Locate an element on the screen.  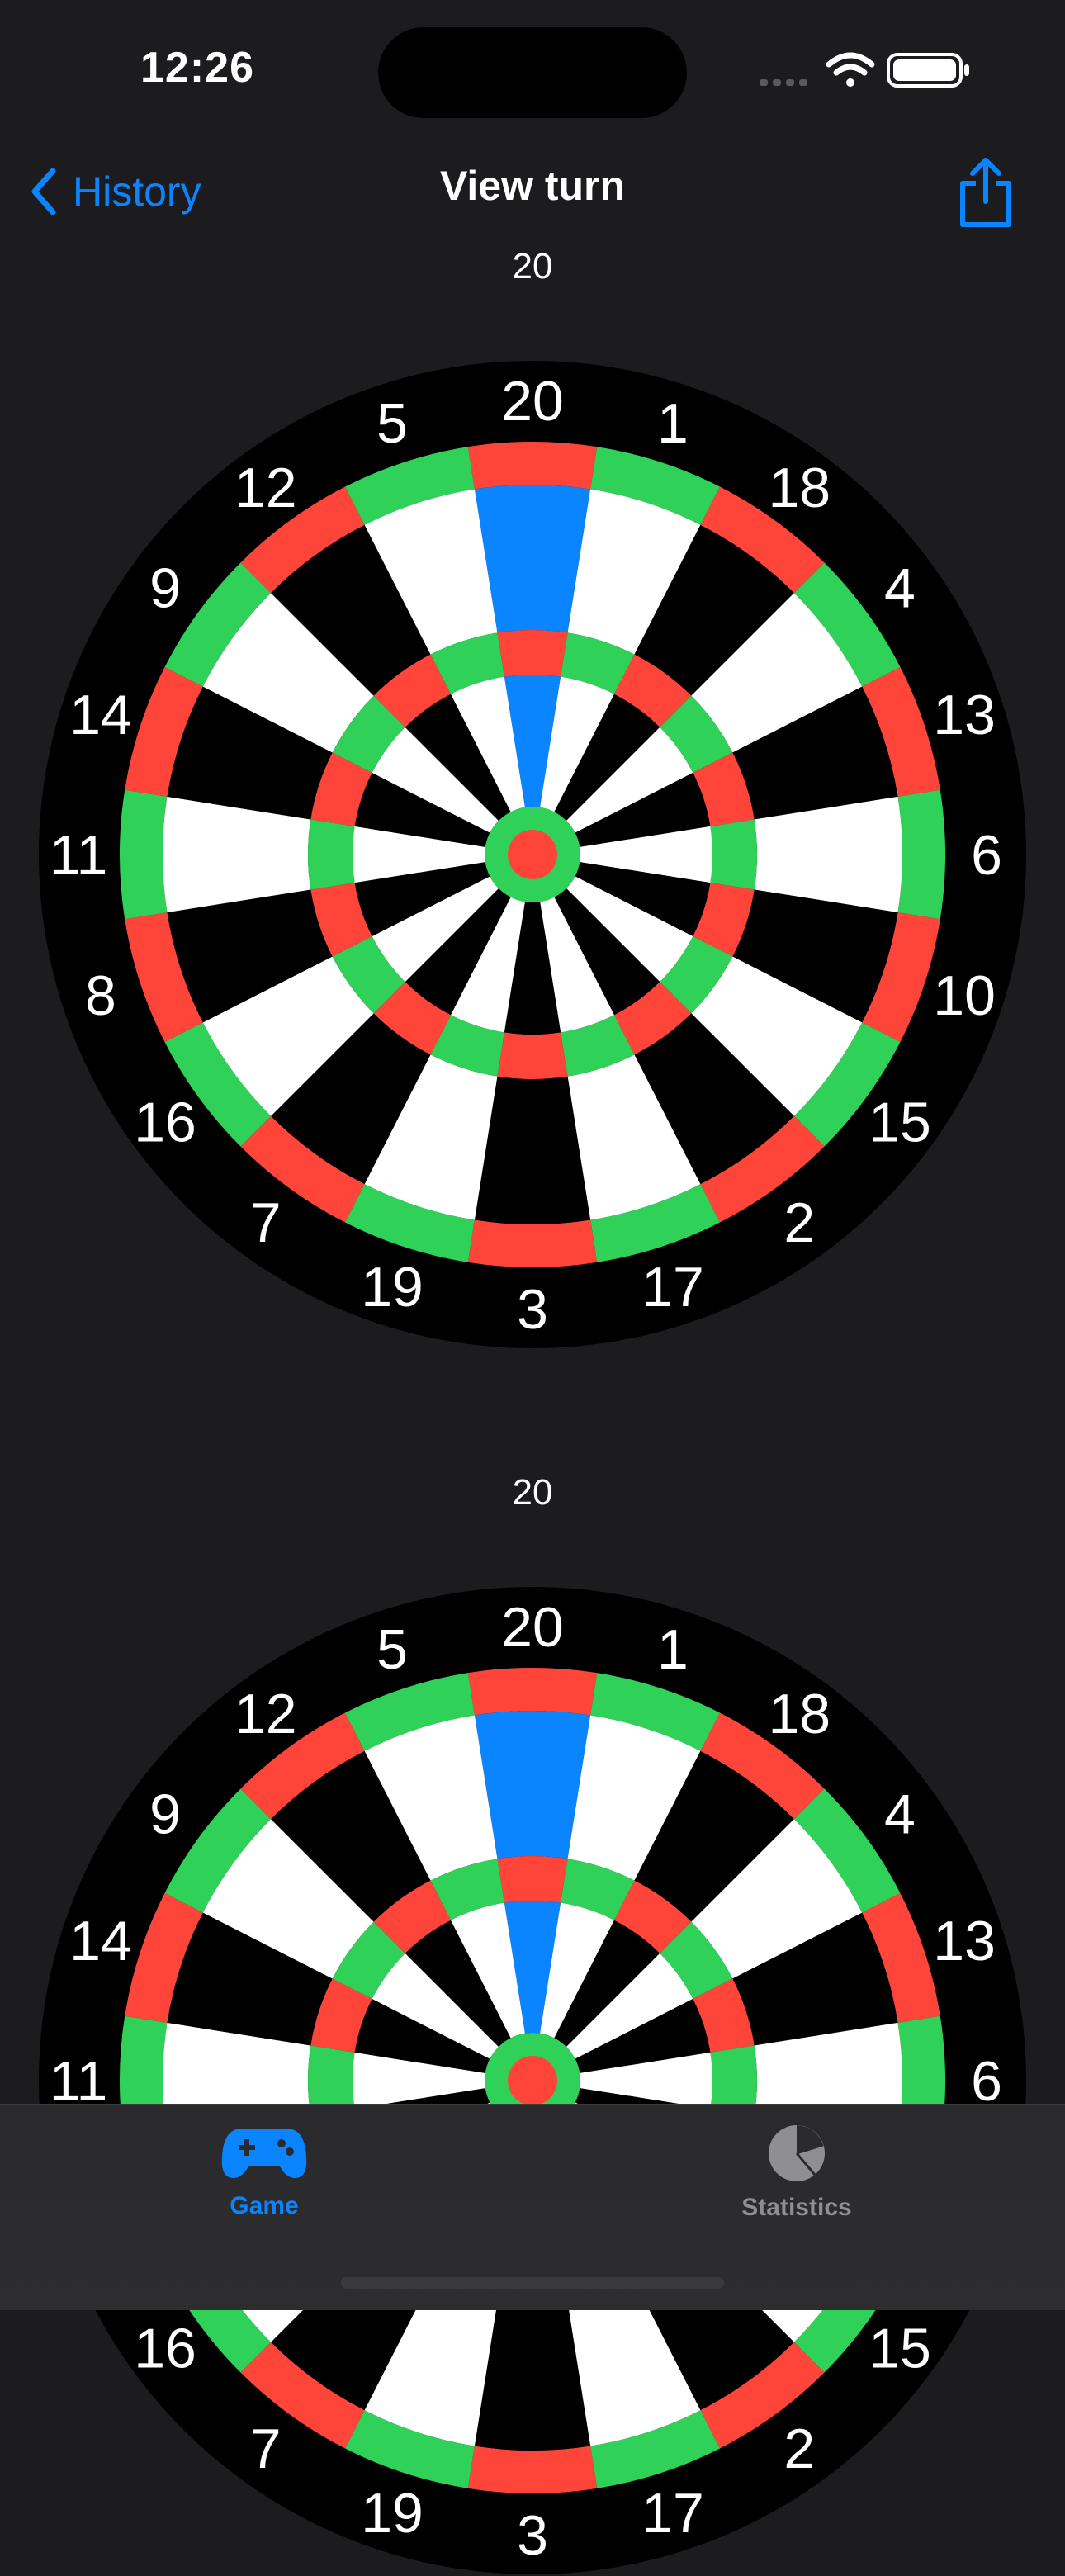
dynamic-island is located at coordinates (532, 72).